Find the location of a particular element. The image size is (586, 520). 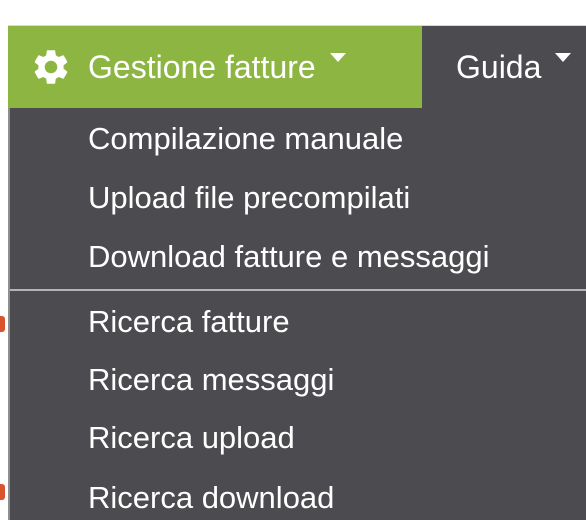

menu-item-ricerca-fatture: Ricerca fatture is located at coordinates (189, 322).